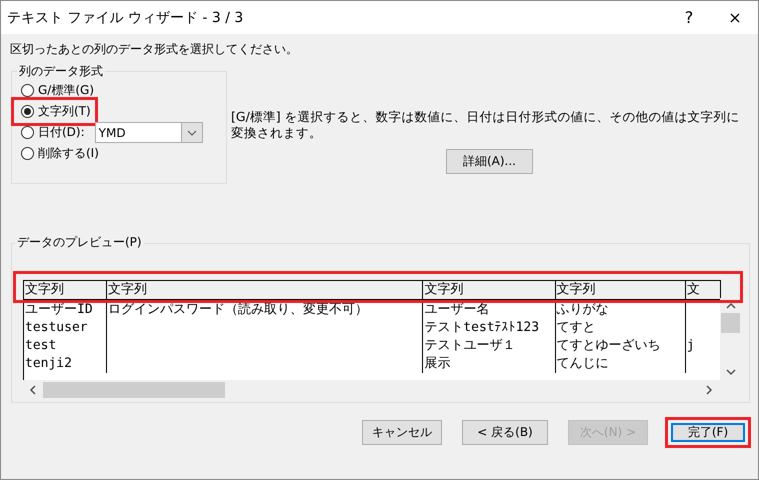 Image resolution: width=759 pixels, height=480 pixels. Describe the element at coordinates (402, 432) in the screenshot. I see `dialog-button: キャンセル` at that location.